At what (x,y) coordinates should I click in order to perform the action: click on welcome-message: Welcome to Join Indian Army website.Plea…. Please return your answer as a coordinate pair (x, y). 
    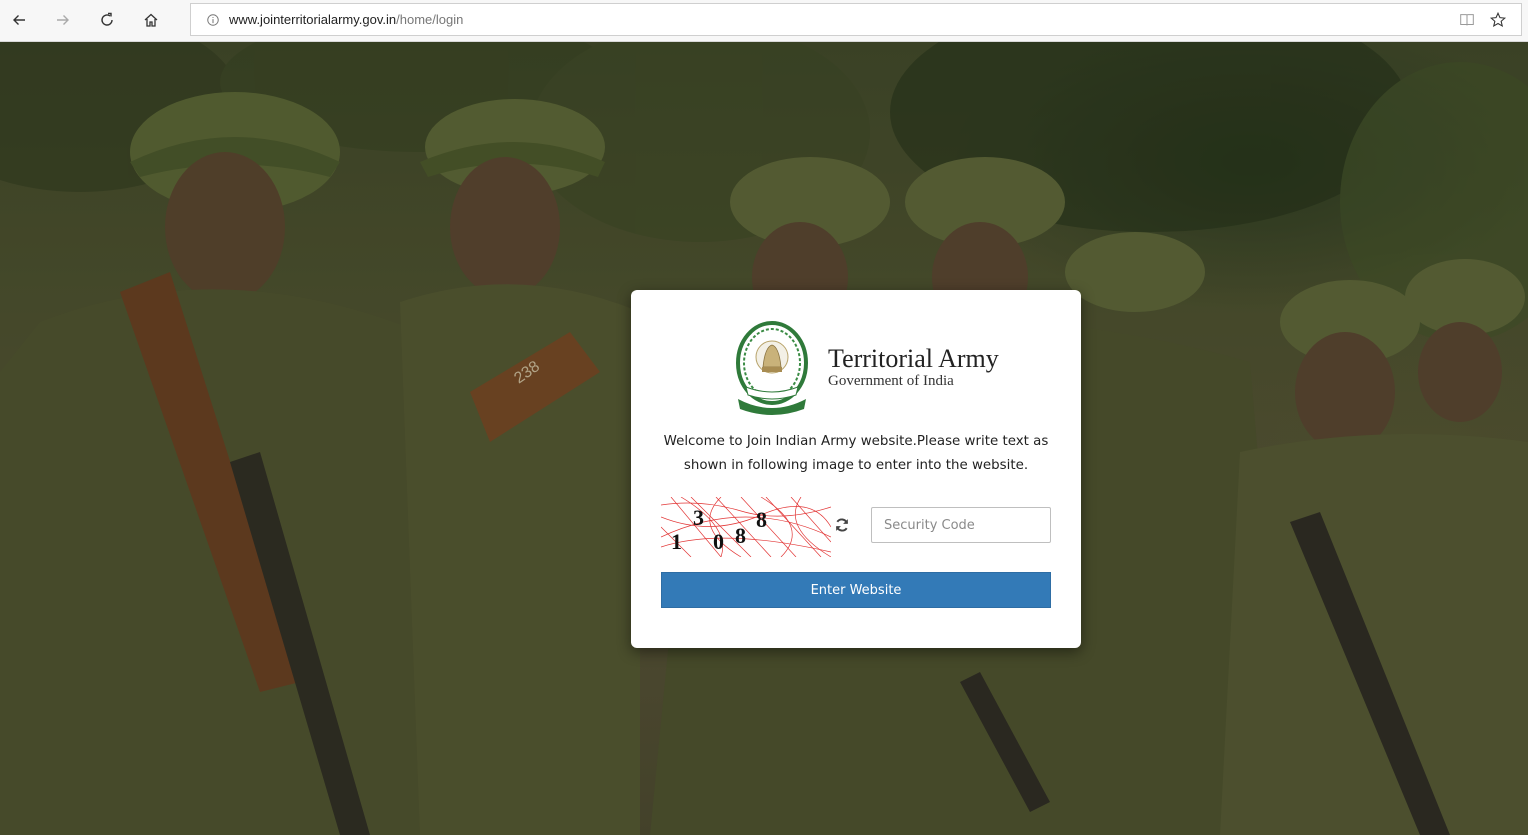
    Looking at the image, I should click on (856, 453).